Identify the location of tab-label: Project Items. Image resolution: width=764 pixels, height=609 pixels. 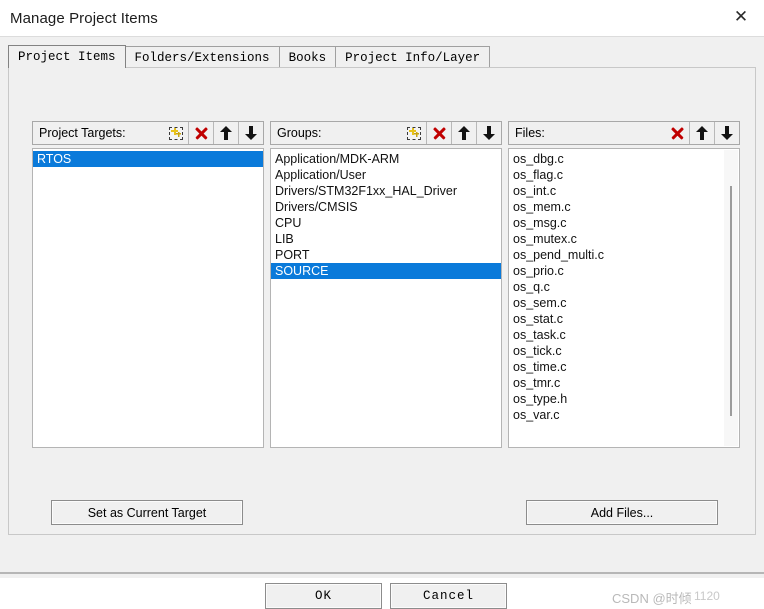
(67, 57).